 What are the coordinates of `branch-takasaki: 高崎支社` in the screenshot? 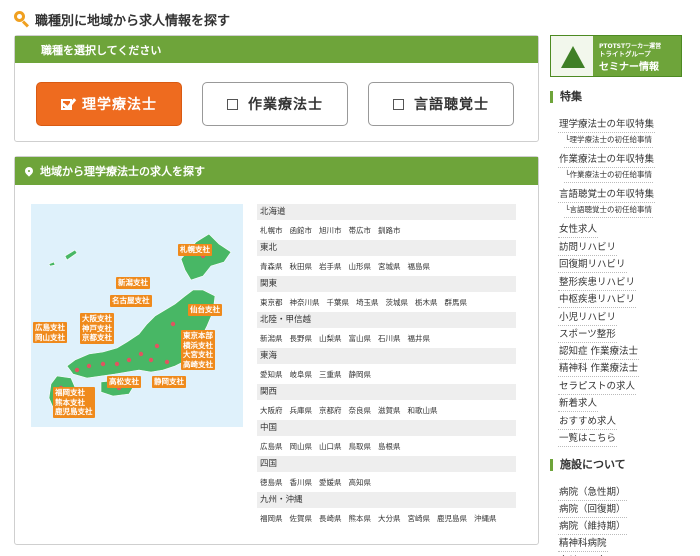 It's located at (198, 365).